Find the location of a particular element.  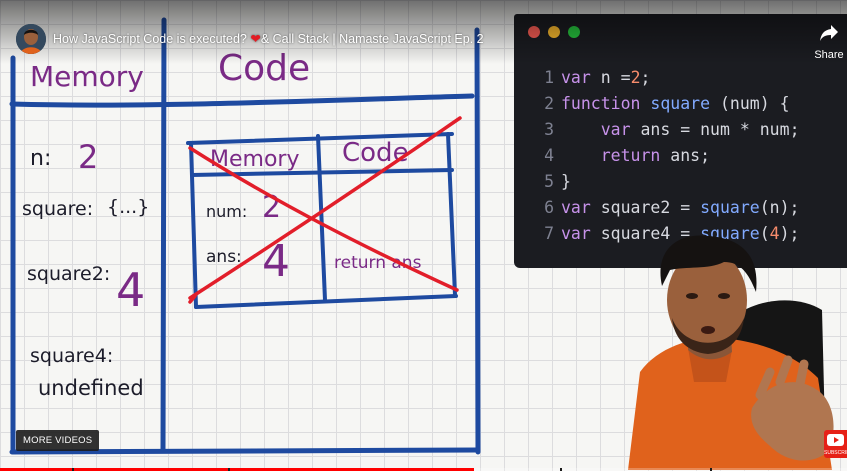

share-button: Share is located at coordinates (828, 44).